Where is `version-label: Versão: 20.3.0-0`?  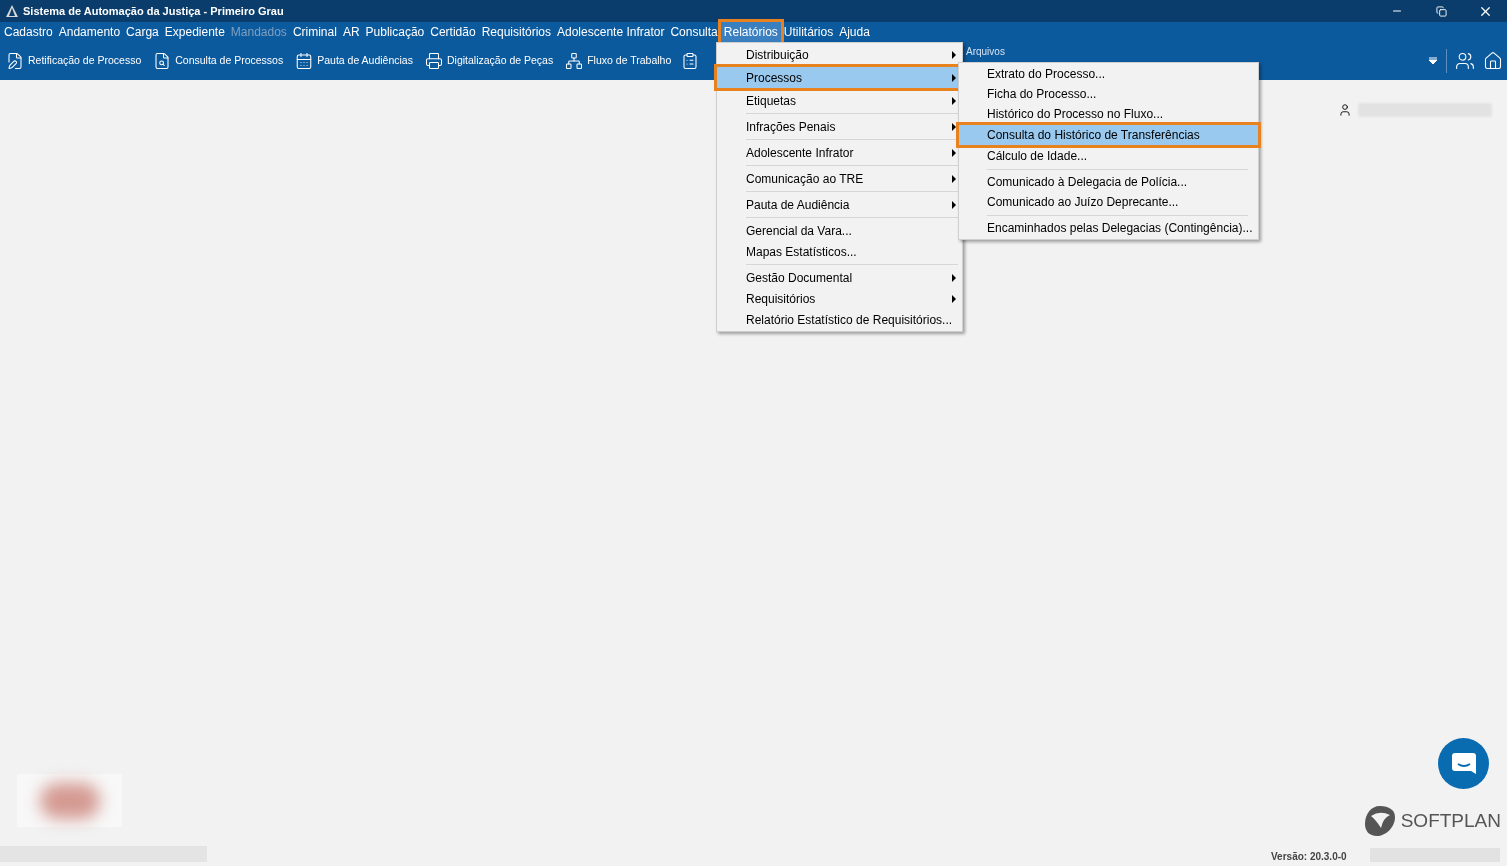
version-label: Versão: 20.3.0-0 is located at coordinates (1309, 857).